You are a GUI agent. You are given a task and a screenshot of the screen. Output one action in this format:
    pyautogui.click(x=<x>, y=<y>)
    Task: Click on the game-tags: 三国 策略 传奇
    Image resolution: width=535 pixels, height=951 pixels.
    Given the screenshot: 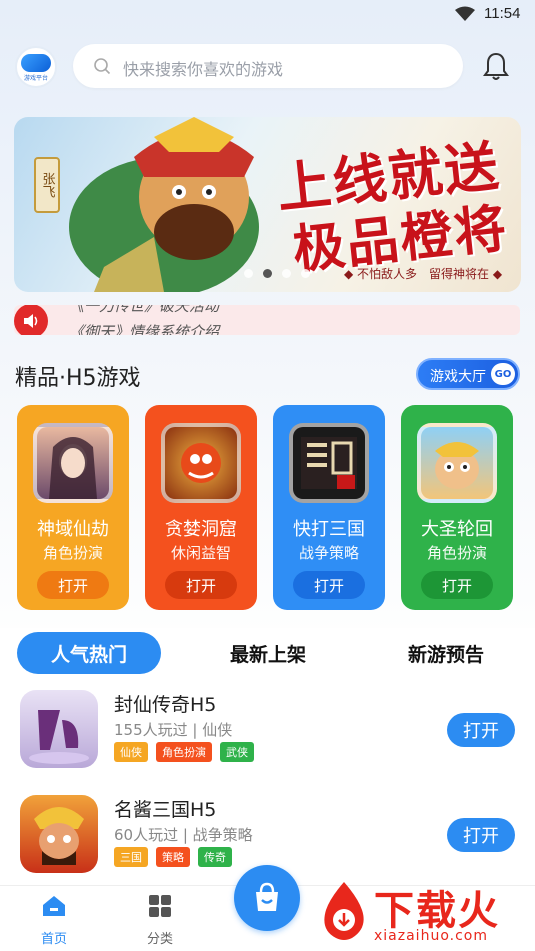 What is the action you would take?
    pyautogui.click(x=173, y=857)
    